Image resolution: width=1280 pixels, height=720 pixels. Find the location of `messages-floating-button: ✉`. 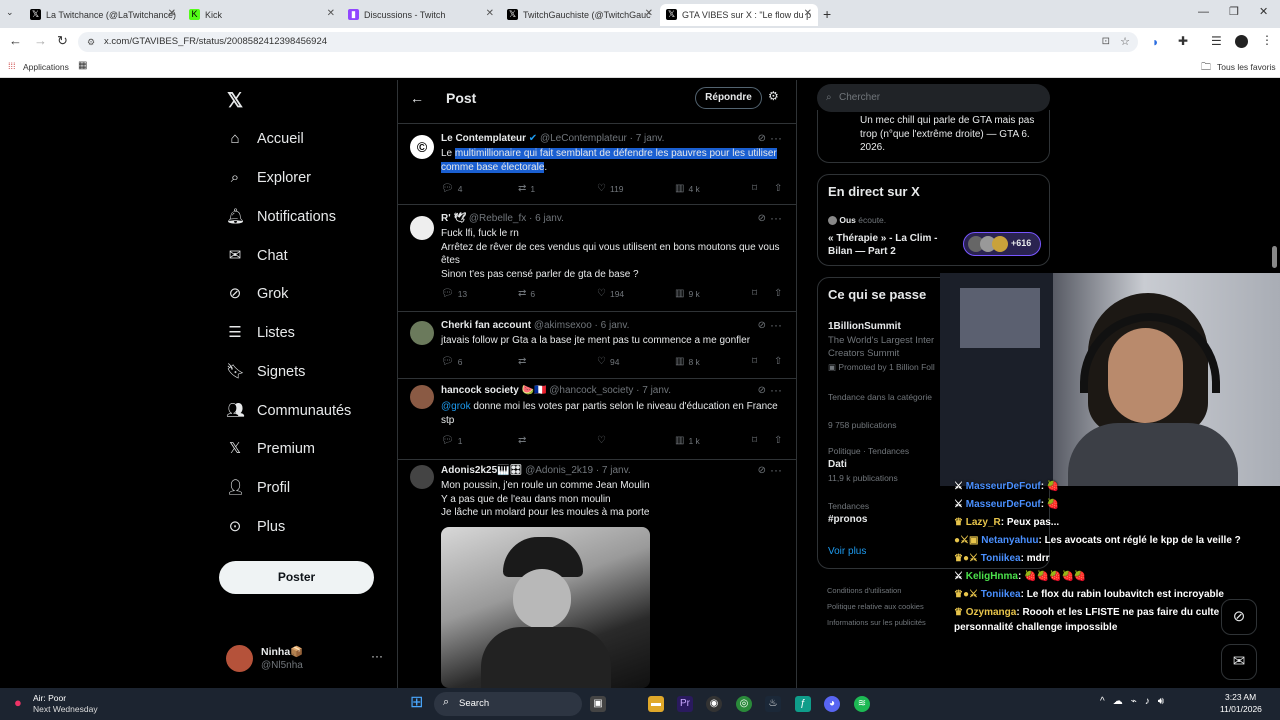

messages-floating-button: ✉ is located at coordinates (1239, 662).